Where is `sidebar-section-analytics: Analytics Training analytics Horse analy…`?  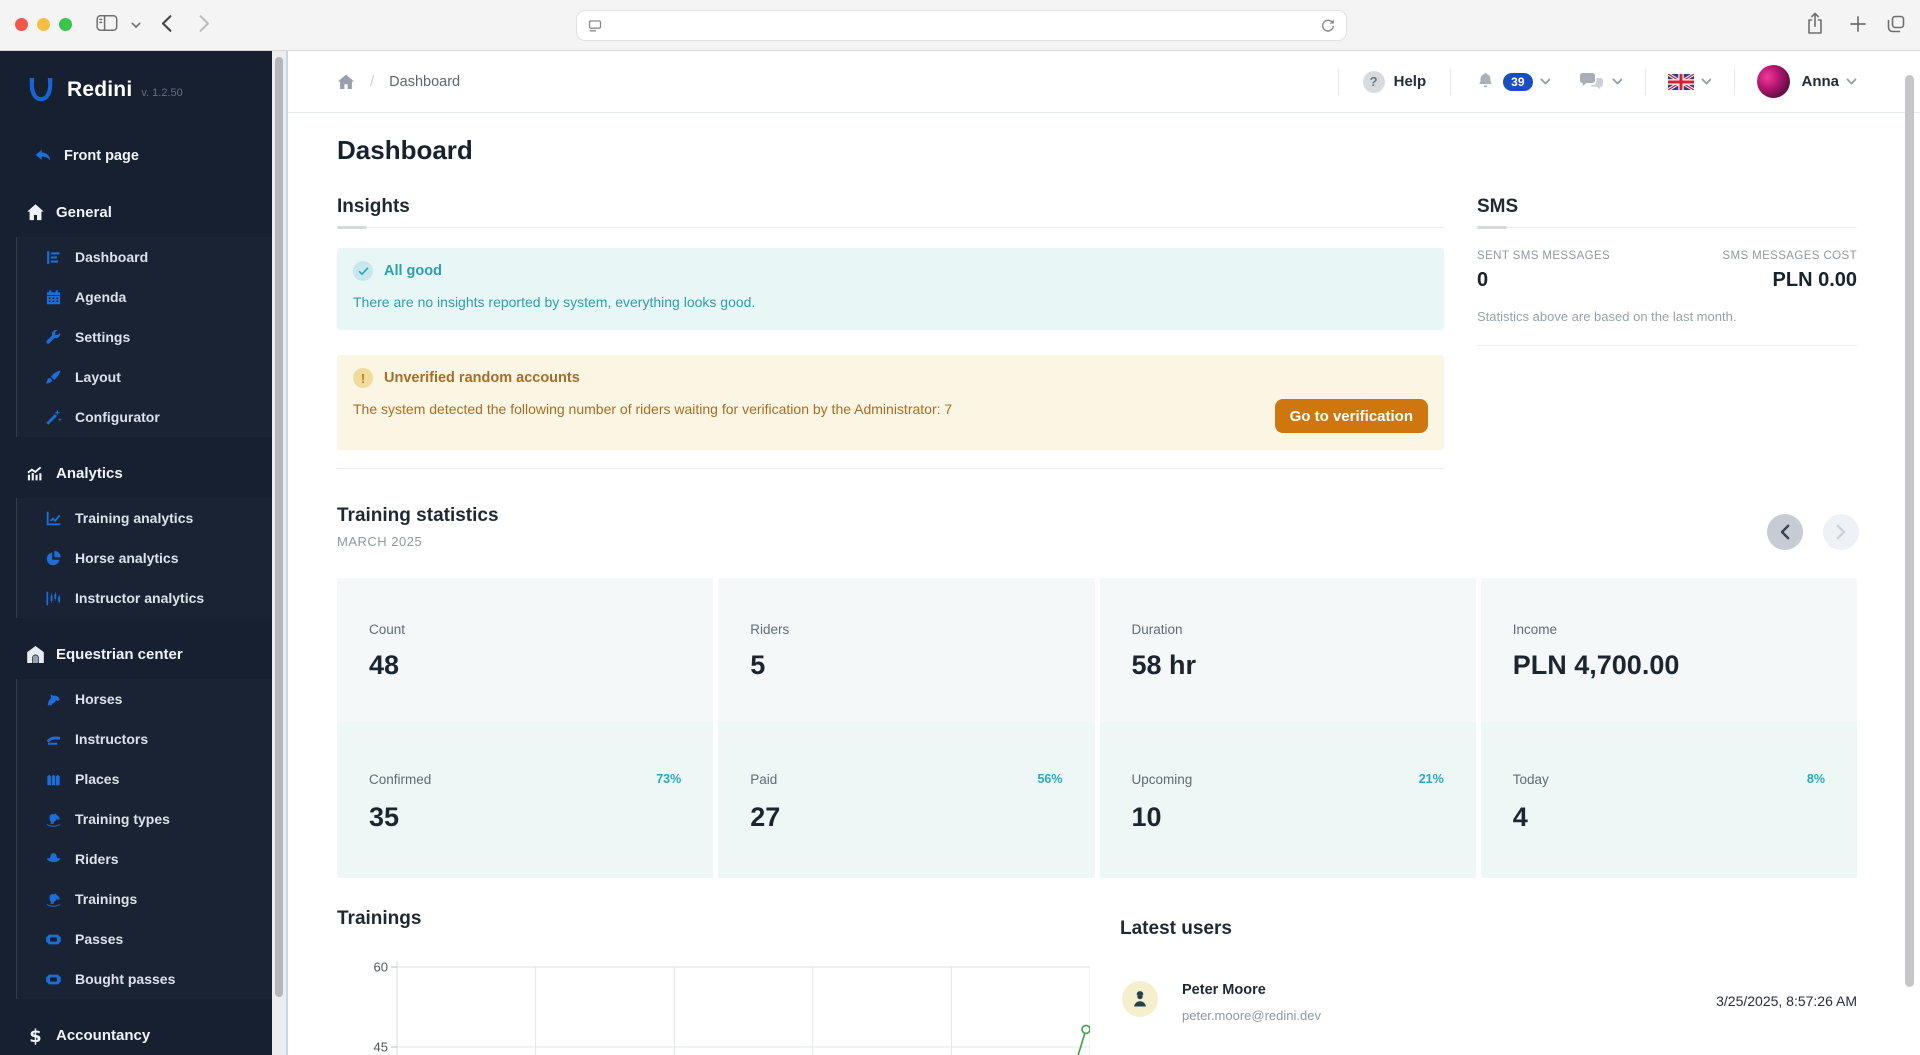 sidebar-section-analytics: Analytics Training analytics Horse analy… is located at coordinates (136, 535).